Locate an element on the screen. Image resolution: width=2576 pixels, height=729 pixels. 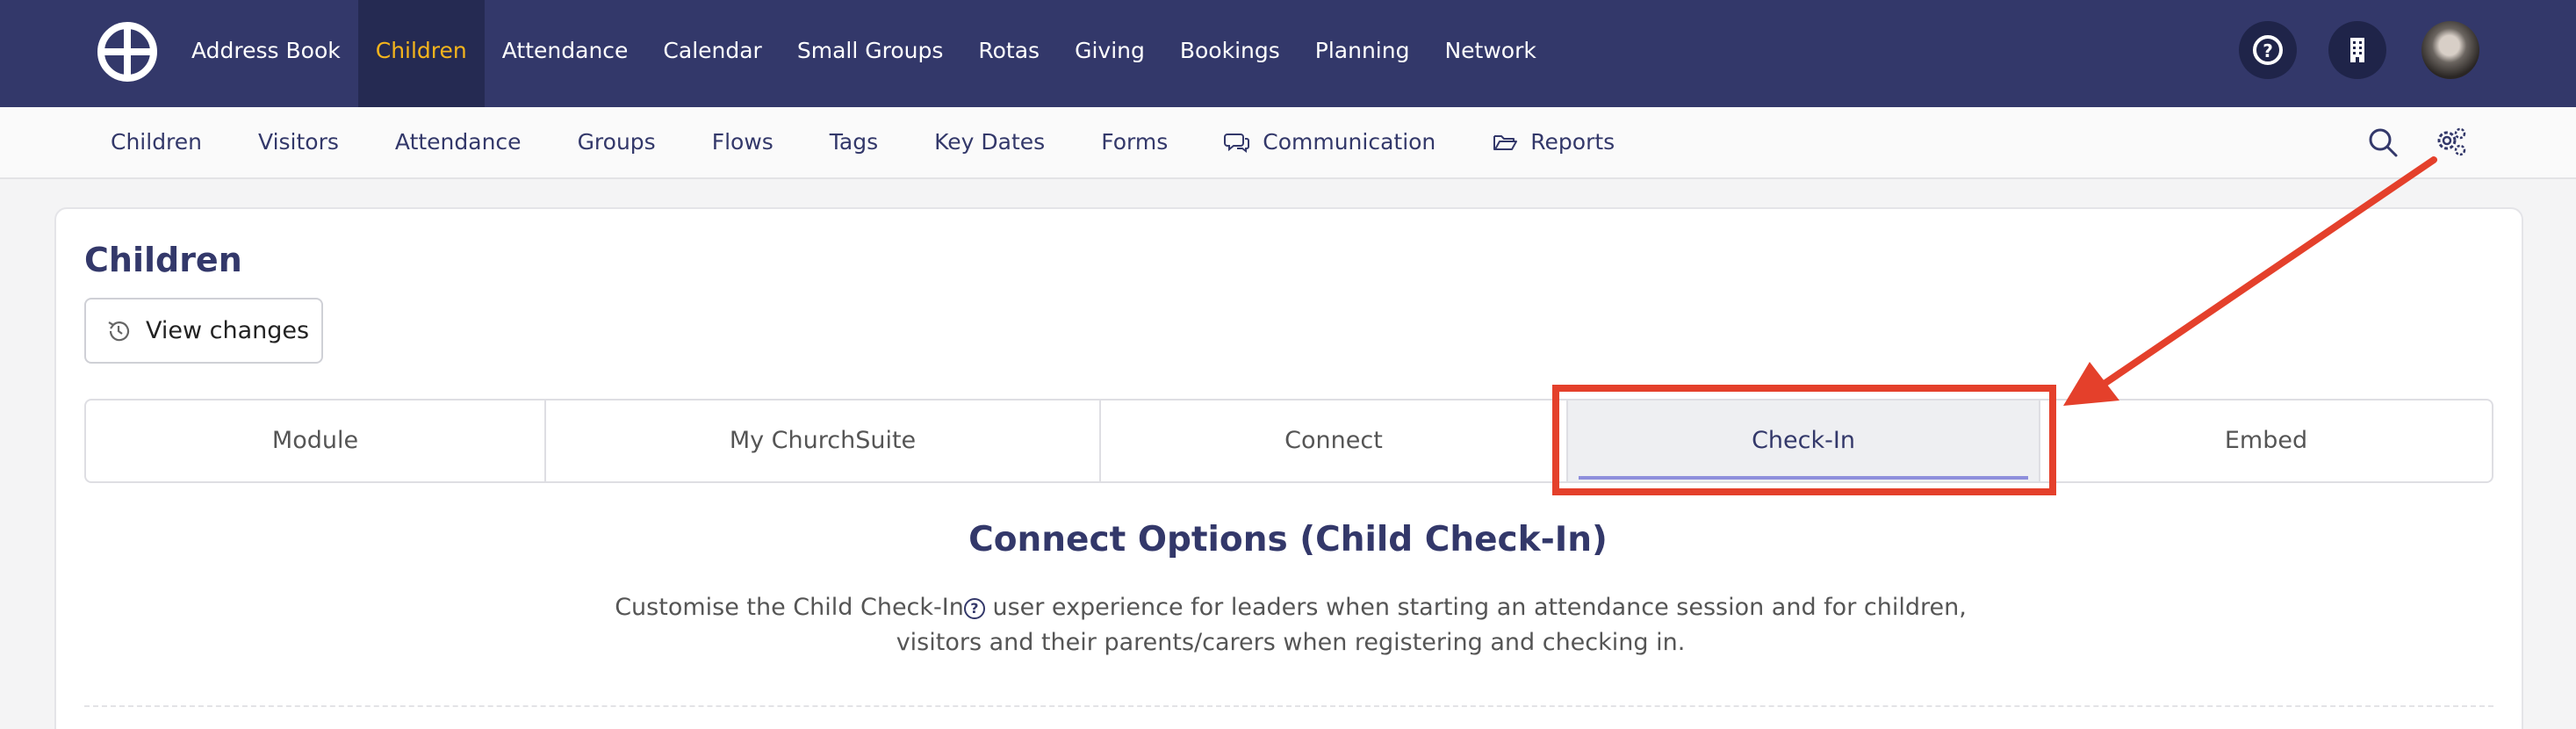
organisation-button is located at coordinates (2357, 50).